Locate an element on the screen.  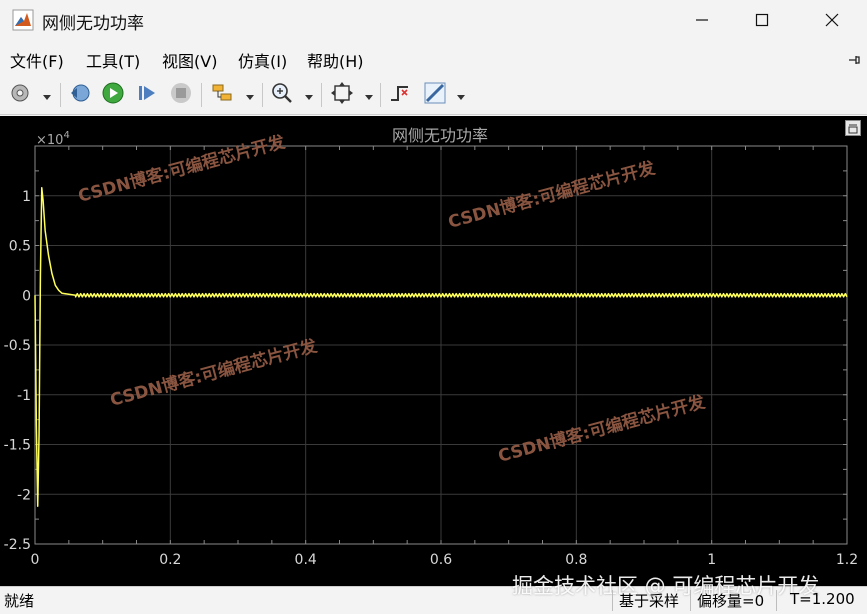
run-button is located at coordinates (113, 95).